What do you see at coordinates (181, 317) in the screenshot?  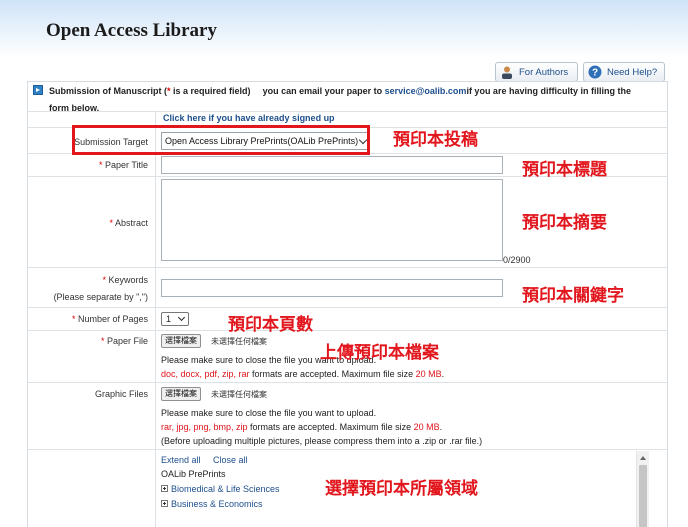 I see `chevron-down-icon` at bounding box center [181, 317].